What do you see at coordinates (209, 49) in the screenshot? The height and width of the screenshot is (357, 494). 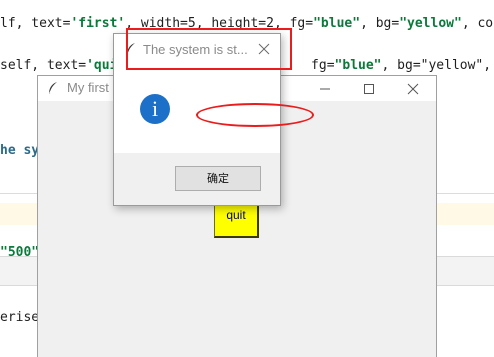 I see `annotation-rectangle` at bounding box center [209, 49].